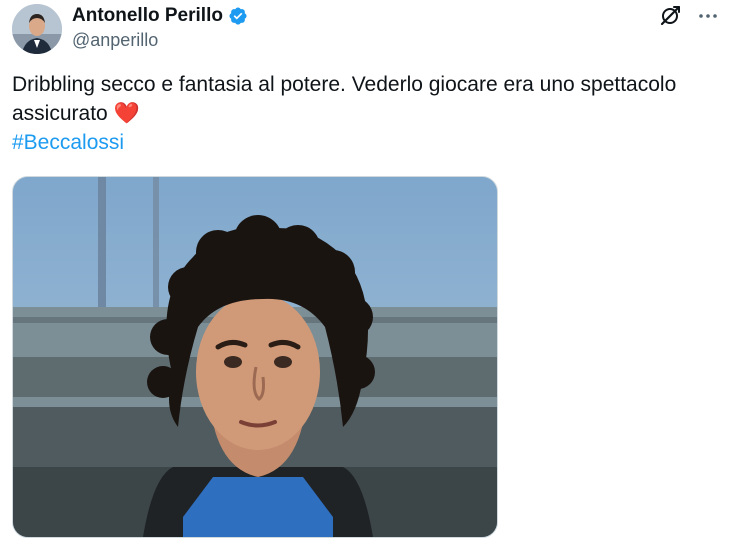 The height and width of the screenshot is (538, 746). What do you see at coordinates (115, 40) in the screenshot?
I see `author-handle: @anperillo` at bounding box center [115, 40].